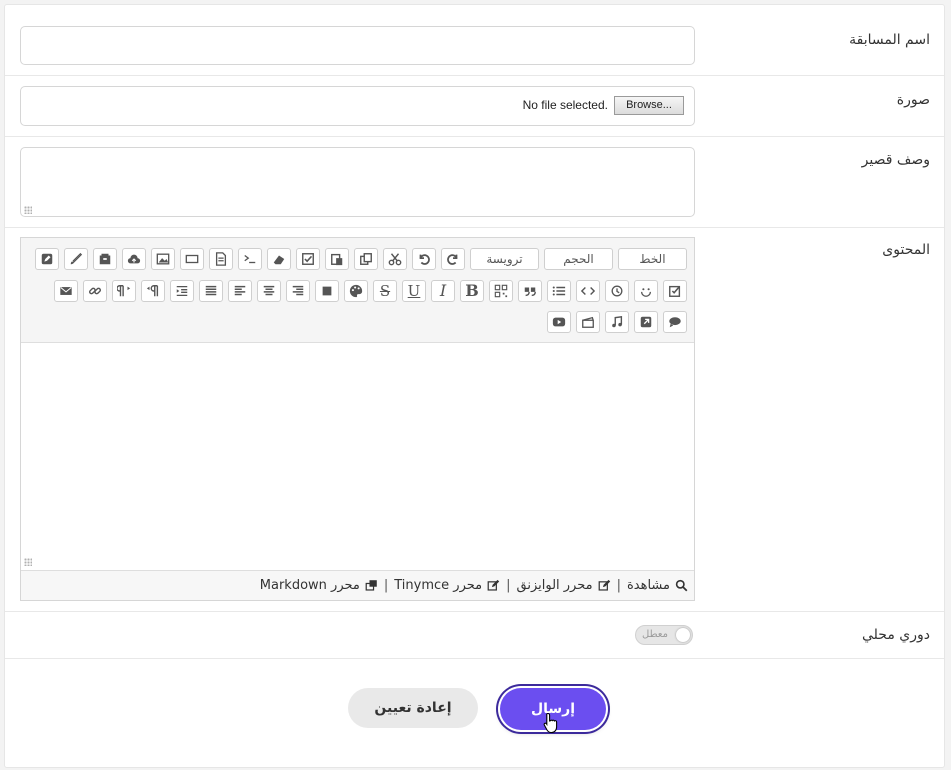 The height and width of the screenshot is (770, 951). I want to click on code-icon, so click(588, 291).